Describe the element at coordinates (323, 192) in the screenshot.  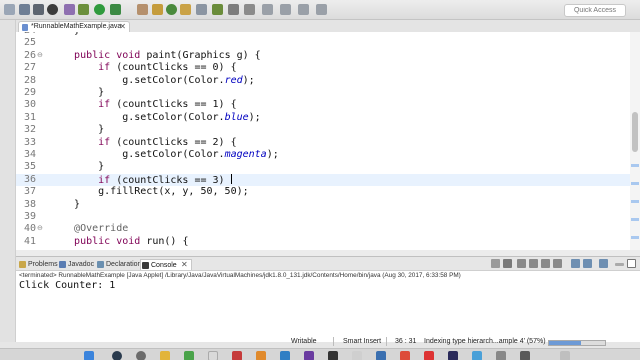
I see `code-line: 37 g.fillRect(x, y, 50, 50);` at that location.